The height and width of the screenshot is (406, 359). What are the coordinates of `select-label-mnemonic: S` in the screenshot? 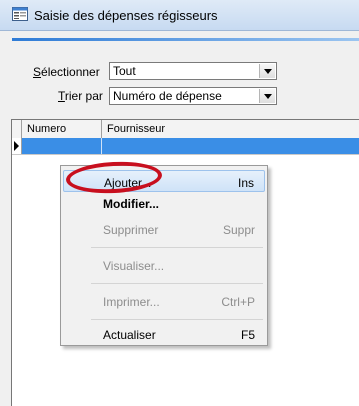 It's located at (37, 72).